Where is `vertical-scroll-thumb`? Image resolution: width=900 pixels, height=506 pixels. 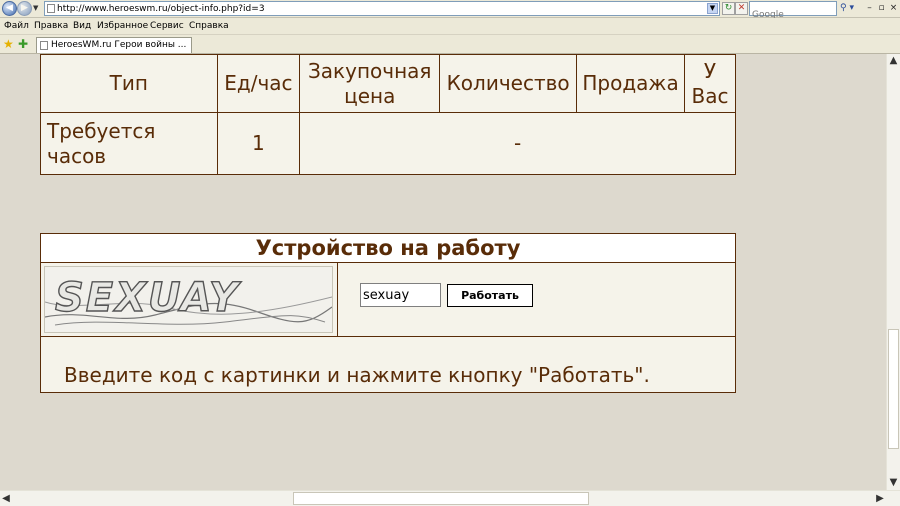 vertical-scroll-thumb is located at coordinates (893, 389).